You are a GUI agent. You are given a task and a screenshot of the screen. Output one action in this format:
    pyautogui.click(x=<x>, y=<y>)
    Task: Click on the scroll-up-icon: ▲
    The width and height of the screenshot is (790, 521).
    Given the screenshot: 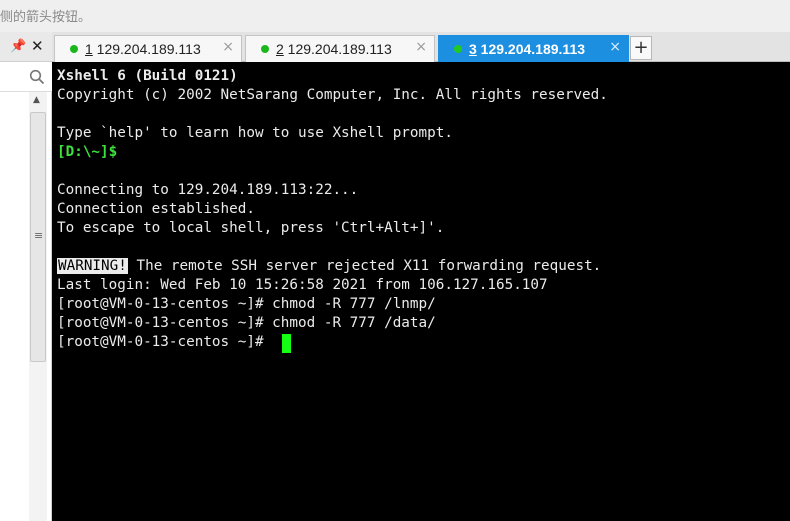 What is the action you would take?
    pyautogui.click(x=36, y=100)
    